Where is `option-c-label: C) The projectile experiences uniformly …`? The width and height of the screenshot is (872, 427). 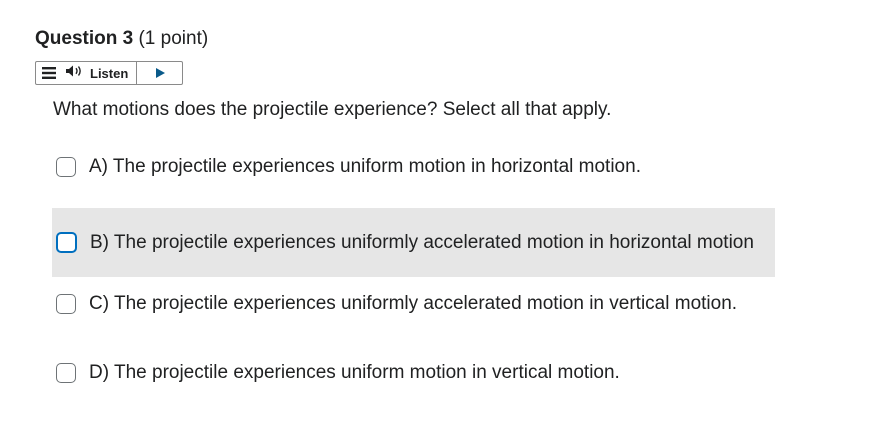 option-c-label: C) The projectile experiences uniformly … is located at coordinates (413, 303).